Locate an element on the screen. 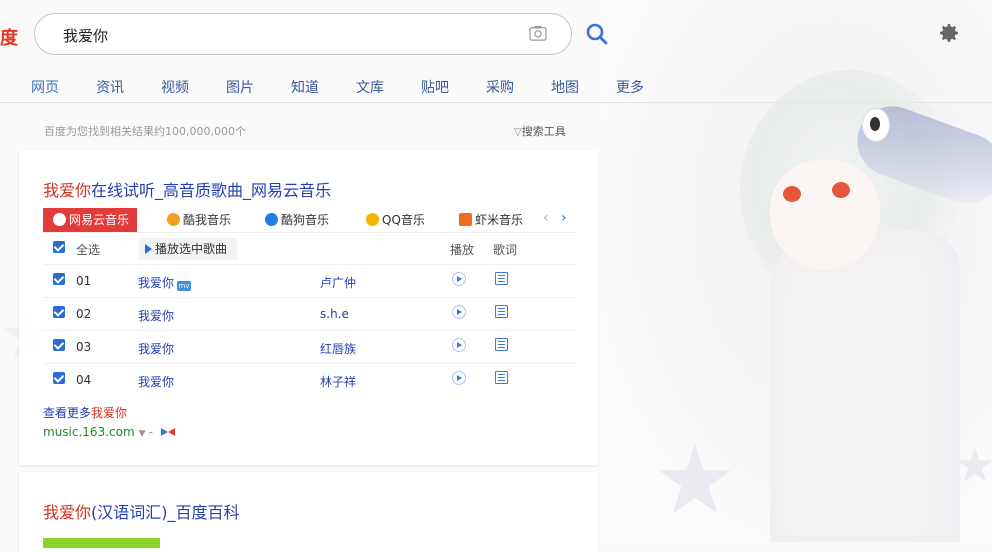 This screenshot has height=552, width=992. view-more-link: 查看更多我爱你 is located at coordinates (85, 412).